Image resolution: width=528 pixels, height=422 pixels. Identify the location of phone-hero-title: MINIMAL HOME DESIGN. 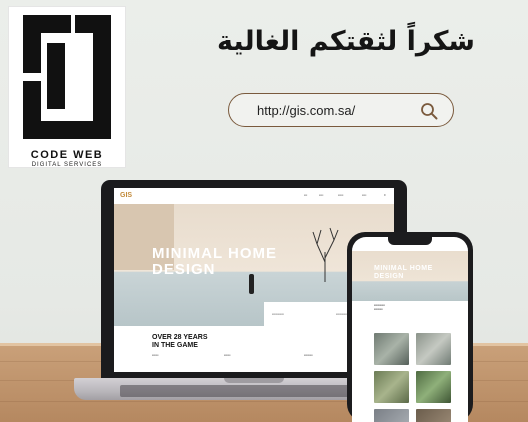
(403, 273).